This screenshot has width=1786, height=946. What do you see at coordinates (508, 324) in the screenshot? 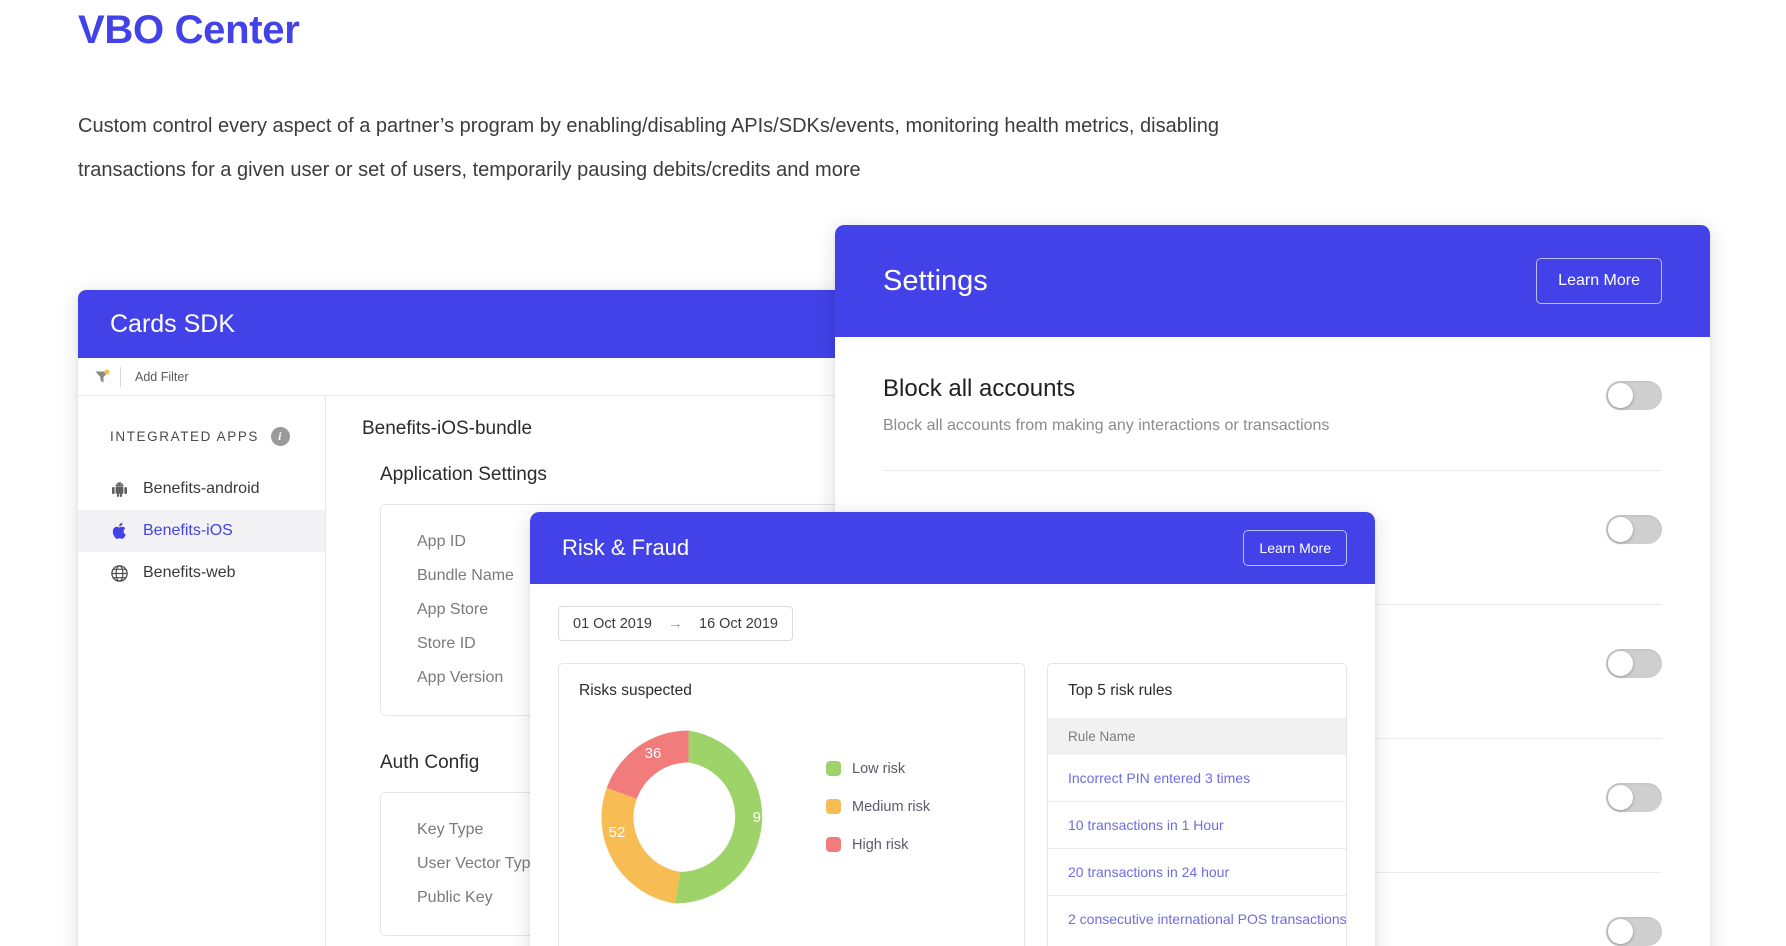
I see `cards-sdk-header: Cards SDK` at bounding box center [508, 324].